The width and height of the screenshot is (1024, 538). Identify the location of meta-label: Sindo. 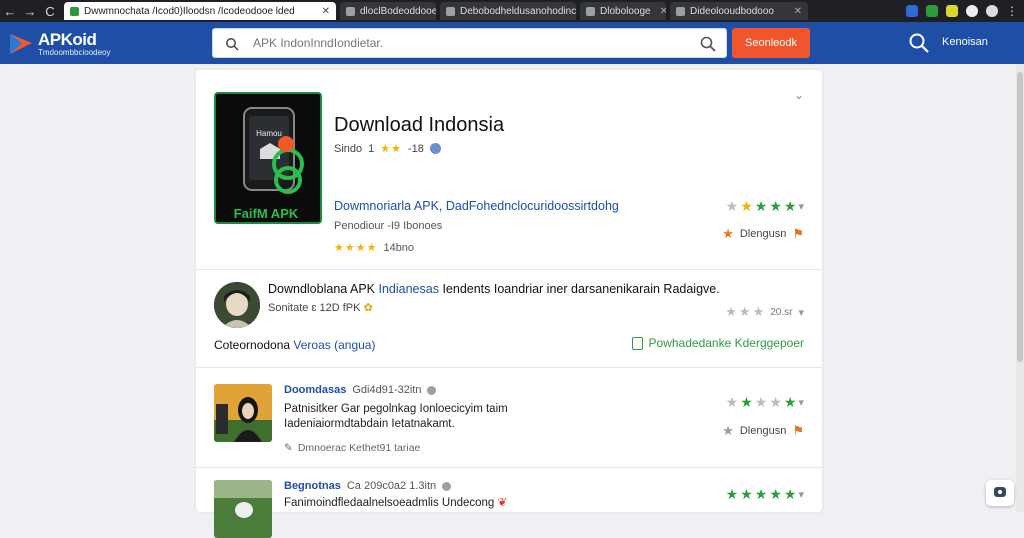
(348, 148).